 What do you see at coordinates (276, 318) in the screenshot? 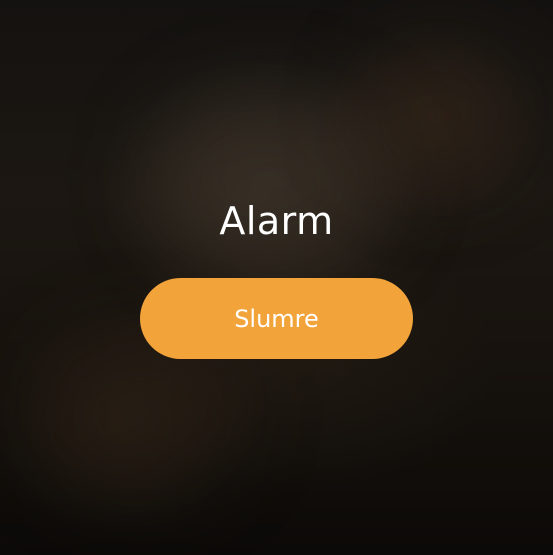
I see `snooze-button: Slumre` at bounding box center [276, 318].